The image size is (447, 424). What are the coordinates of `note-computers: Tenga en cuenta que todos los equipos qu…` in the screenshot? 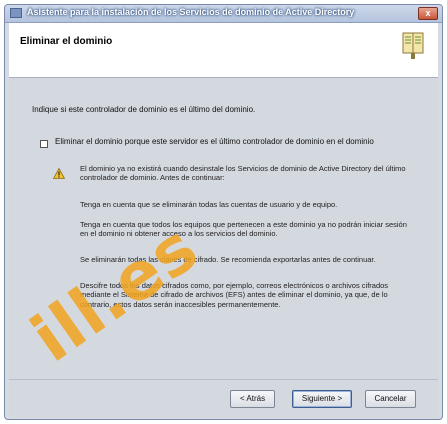 It's located at (243, 229).